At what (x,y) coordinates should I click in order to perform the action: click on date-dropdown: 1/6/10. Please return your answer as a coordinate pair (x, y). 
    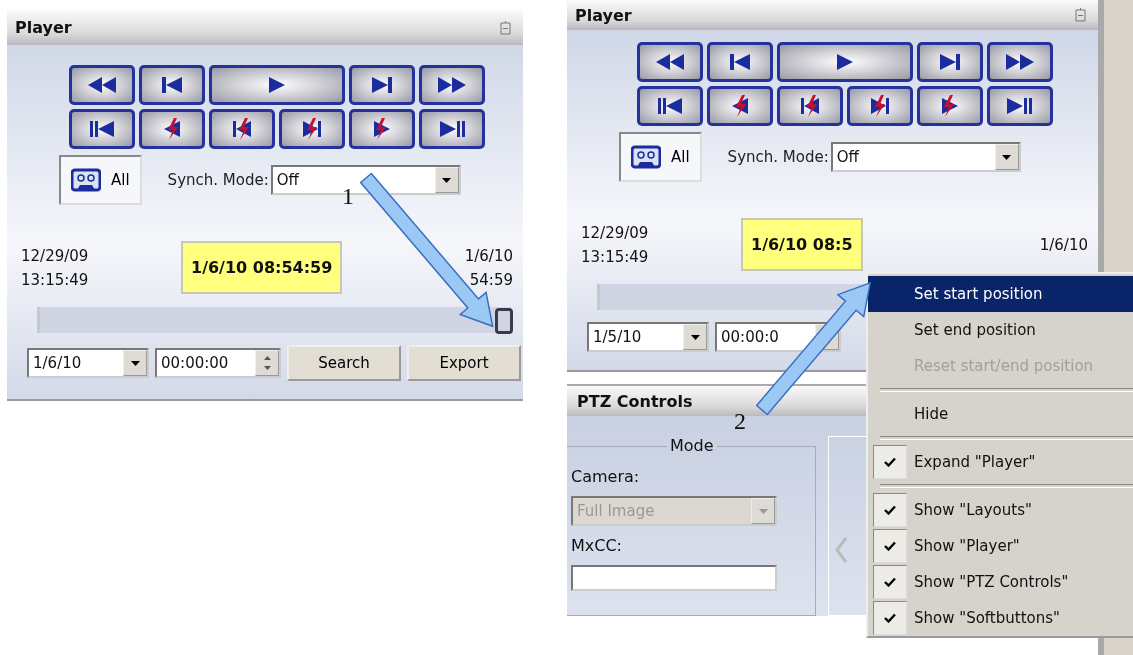
    Looking at the image, I should click on (88, 363).